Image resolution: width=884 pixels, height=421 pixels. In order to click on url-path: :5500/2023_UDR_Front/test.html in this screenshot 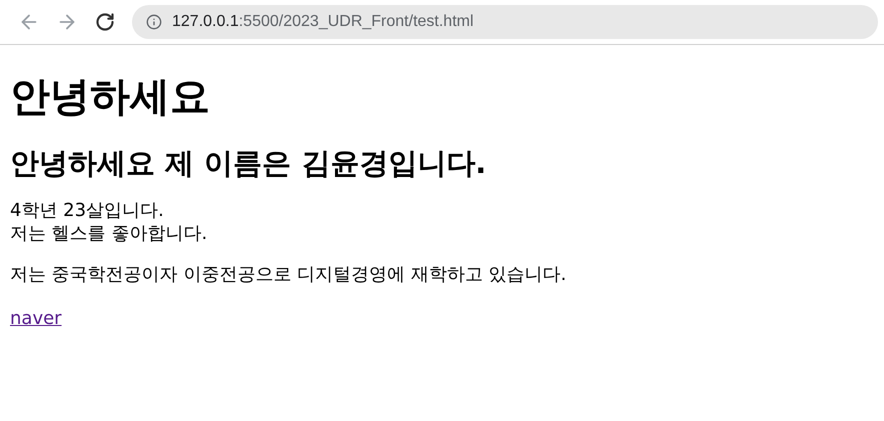, I will do `click(356, 22)`.